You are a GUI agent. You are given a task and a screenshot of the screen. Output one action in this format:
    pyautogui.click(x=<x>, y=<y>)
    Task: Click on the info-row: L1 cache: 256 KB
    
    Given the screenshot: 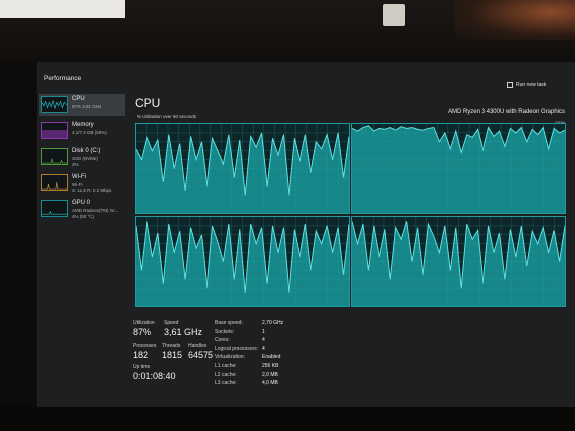 What is the action you would take?
    pyautogui.click(x=275, y=367)
    